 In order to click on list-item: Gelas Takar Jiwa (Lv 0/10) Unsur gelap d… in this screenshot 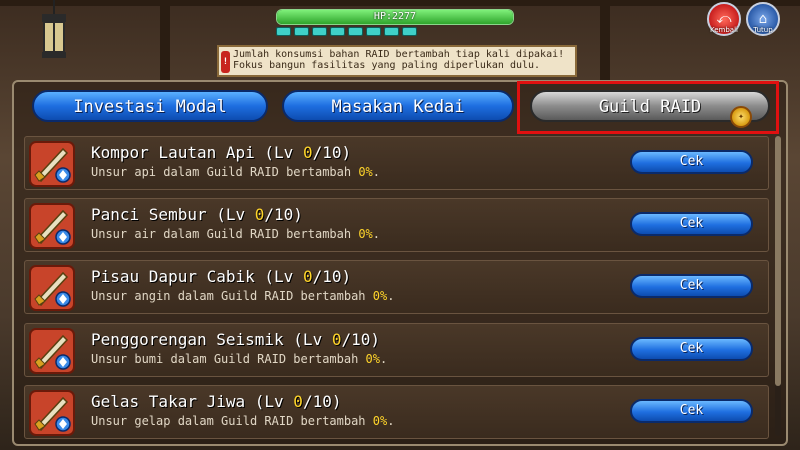, I will do `click(396, 412)`.